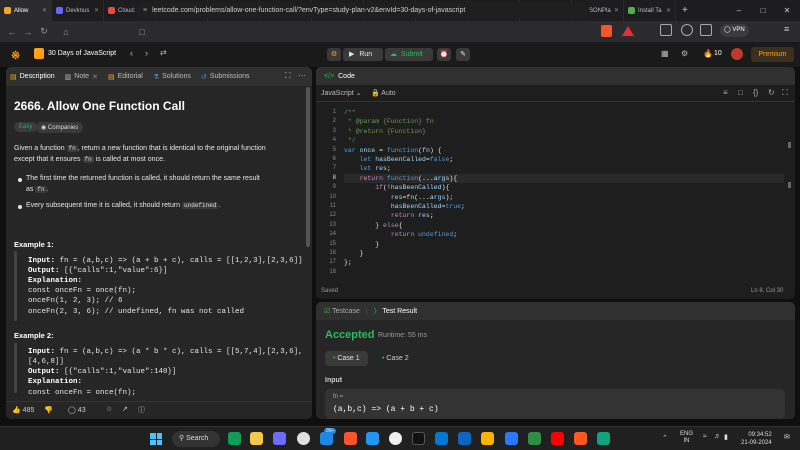 The height and width of the screenshot is (450, 800). Describe the element at coordinates (302, 75) in the screenshot. I see `more-options-icon: ⋯` at that location.